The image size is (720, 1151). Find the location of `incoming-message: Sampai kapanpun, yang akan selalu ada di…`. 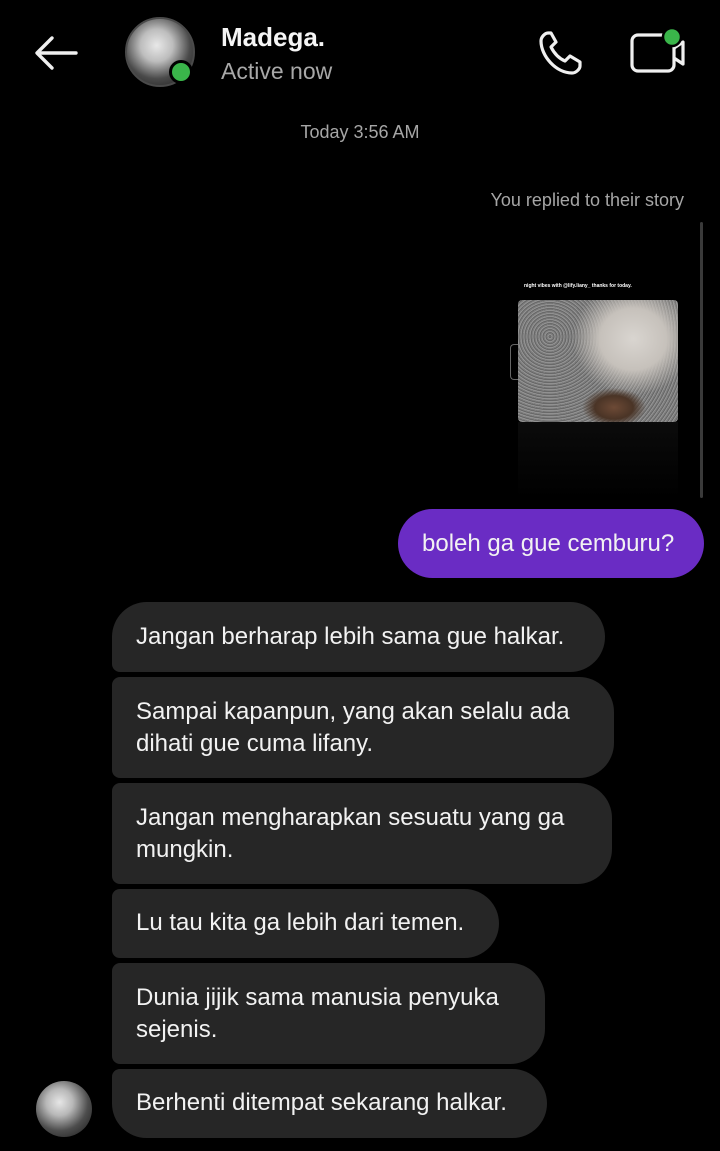

incoming-message: Sampai kapanpun, yang akan selalu ada di… is located at coordinates (363, 727).